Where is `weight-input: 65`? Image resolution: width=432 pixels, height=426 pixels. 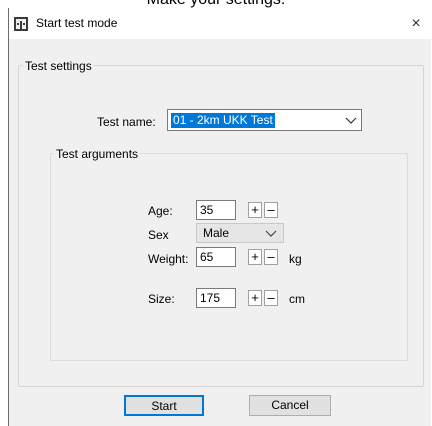 weight-input: 65 is located at coordinates (216, 257).